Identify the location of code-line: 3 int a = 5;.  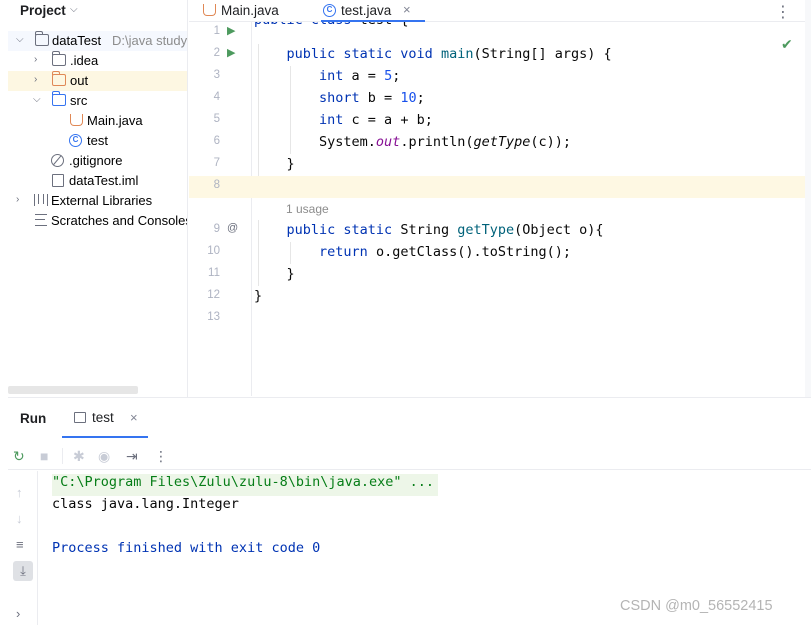
(497, 77).